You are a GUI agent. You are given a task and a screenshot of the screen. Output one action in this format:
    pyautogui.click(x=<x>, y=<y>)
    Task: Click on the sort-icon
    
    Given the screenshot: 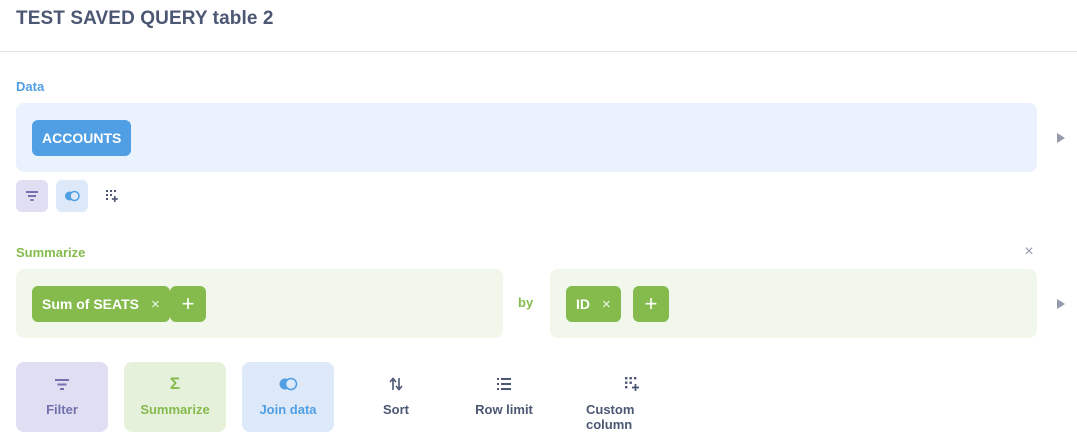 What is the action you would take?
    pyautogui.click(x=396, y=384)
    